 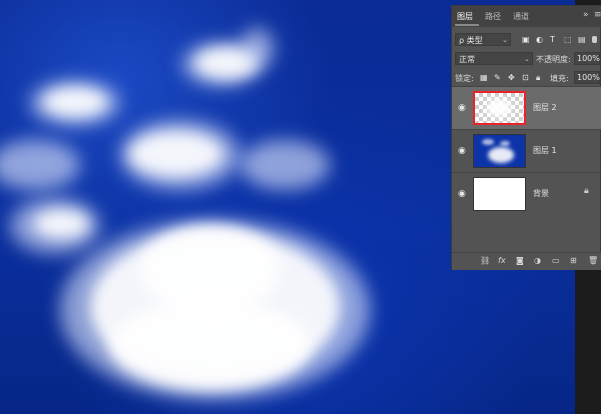 I want to click on filter-toggle, so click(x=594, y=39).